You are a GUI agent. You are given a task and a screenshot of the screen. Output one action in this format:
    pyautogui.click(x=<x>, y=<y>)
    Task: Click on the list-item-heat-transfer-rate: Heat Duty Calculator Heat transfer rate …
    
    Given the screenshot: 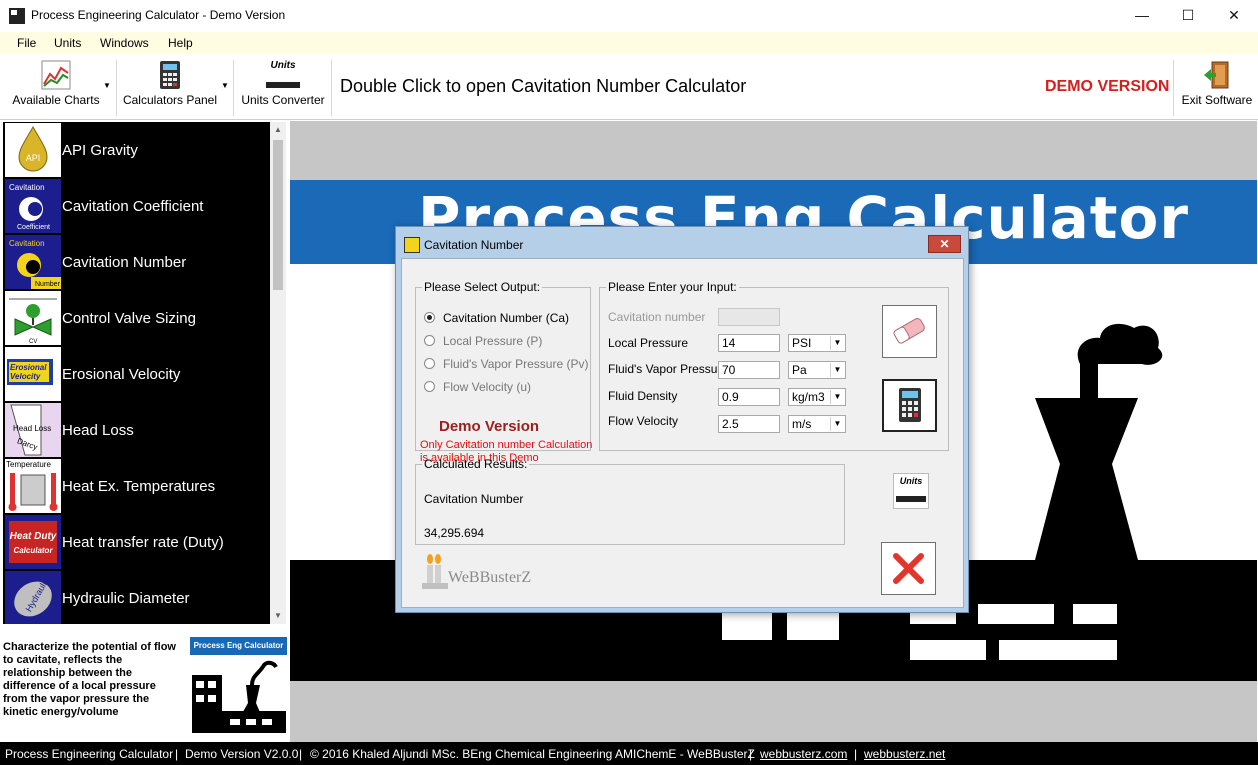 What is the action you would take?
    pyautogui.click(x=136, y=542)
    